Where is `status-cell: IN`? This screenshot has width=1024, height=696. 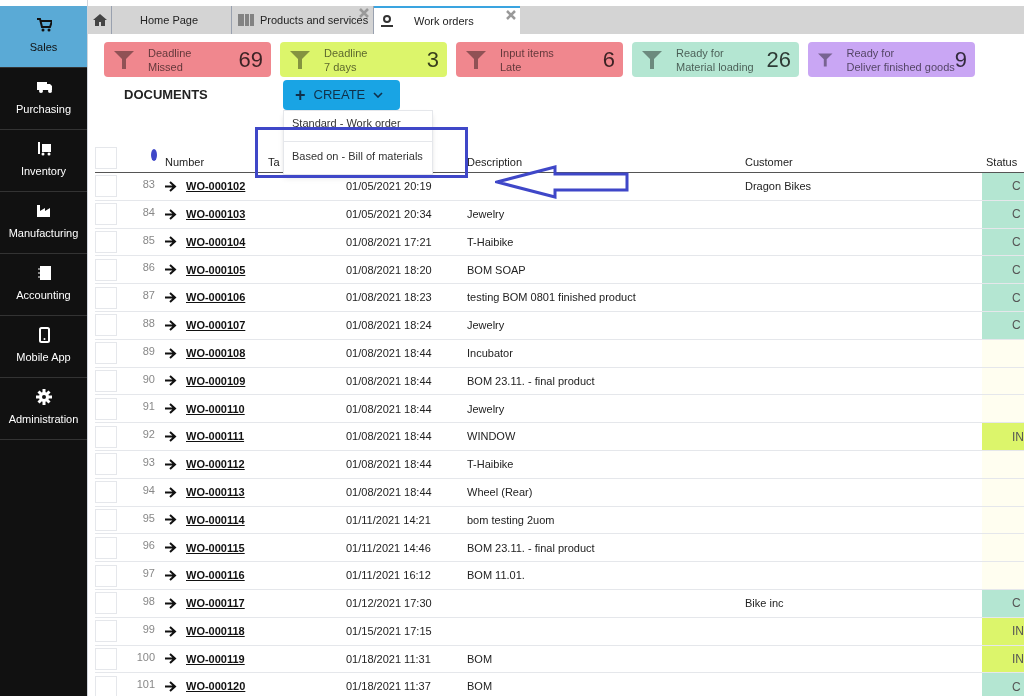 status-cell: IN is located at coordinates (1003, 659).